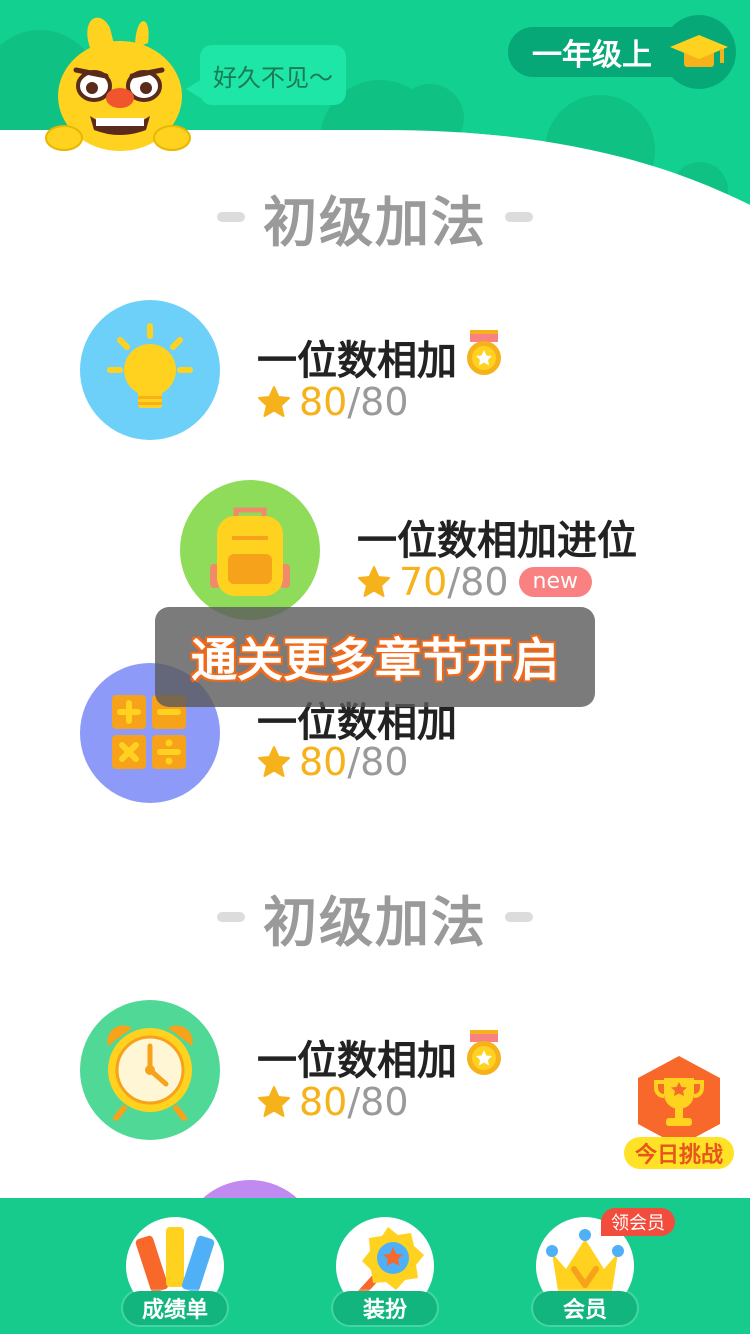  What do you see at coordinates (679, 1153) in the screenshot?
I see `daily-challenge-button: 今日挑战` at bounding box center [679, 1153].